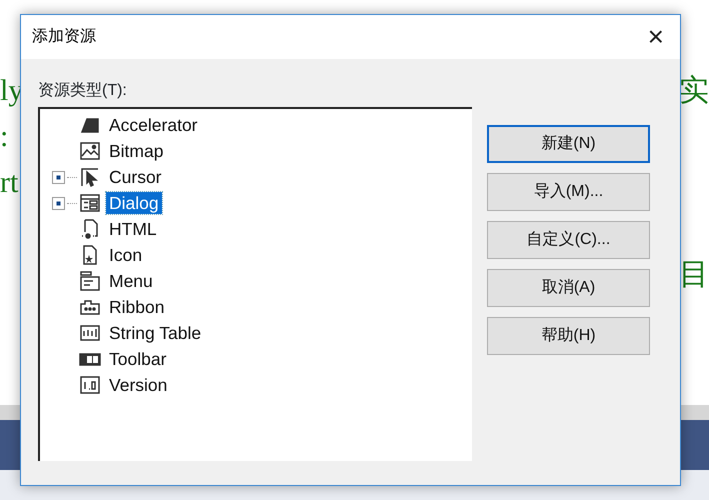 This screenshot has width=709, height=500. Describe the element at coordinates (155, 333) in the screenshot. I see `tree-item: String Table` at that location.